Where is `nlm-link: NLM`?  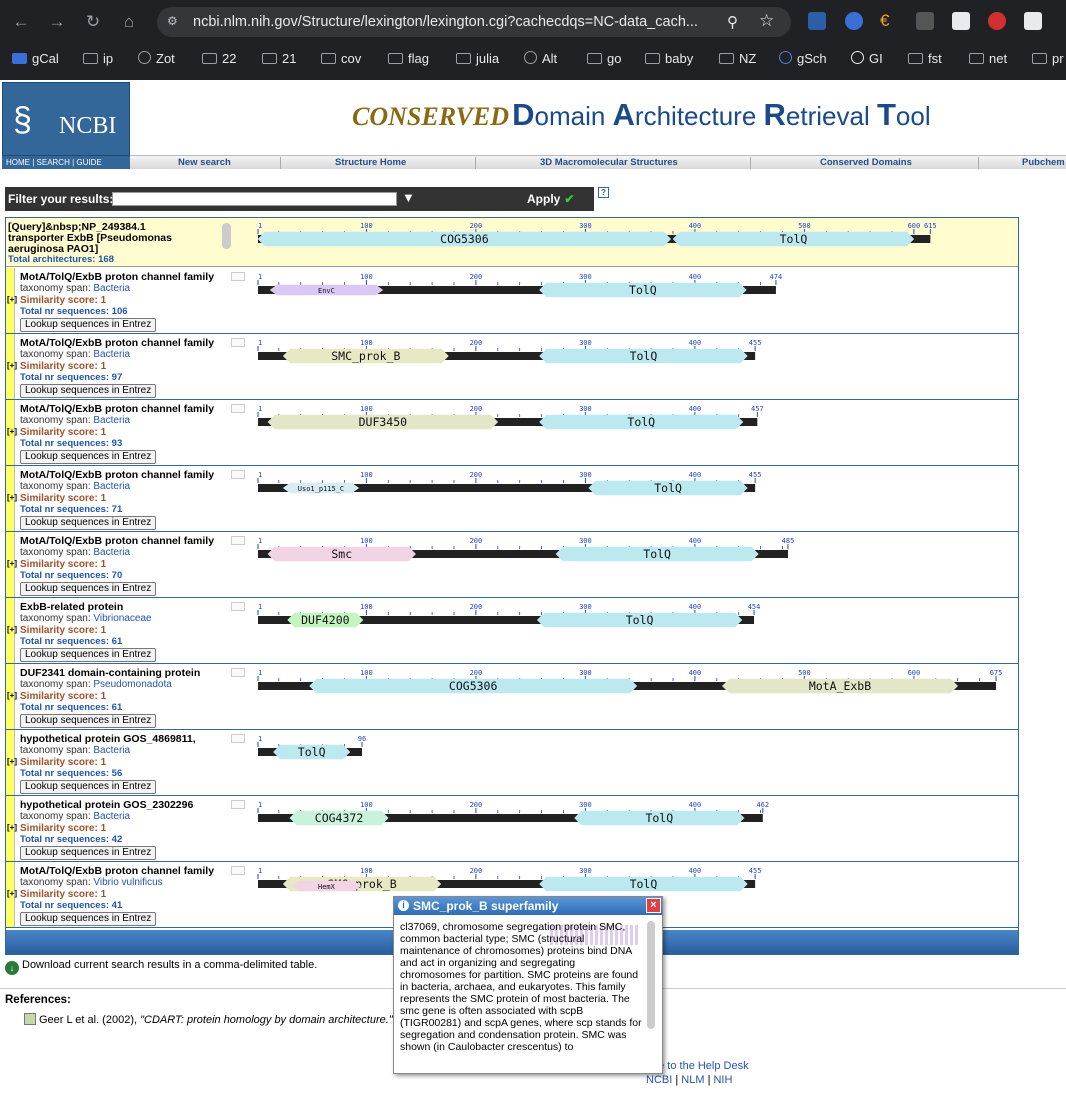
nlm-link: NLM is located at coordinates (692, 1080).